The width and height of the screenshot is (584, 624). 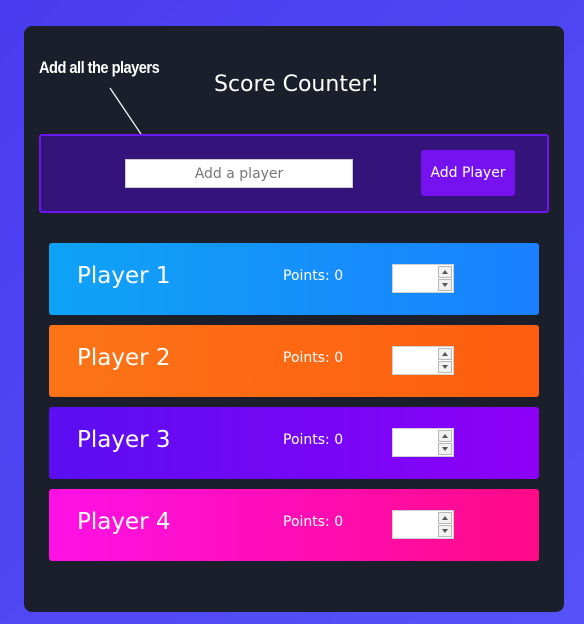 I want to click on player-name: Player 2, so click(x=124, y=358).